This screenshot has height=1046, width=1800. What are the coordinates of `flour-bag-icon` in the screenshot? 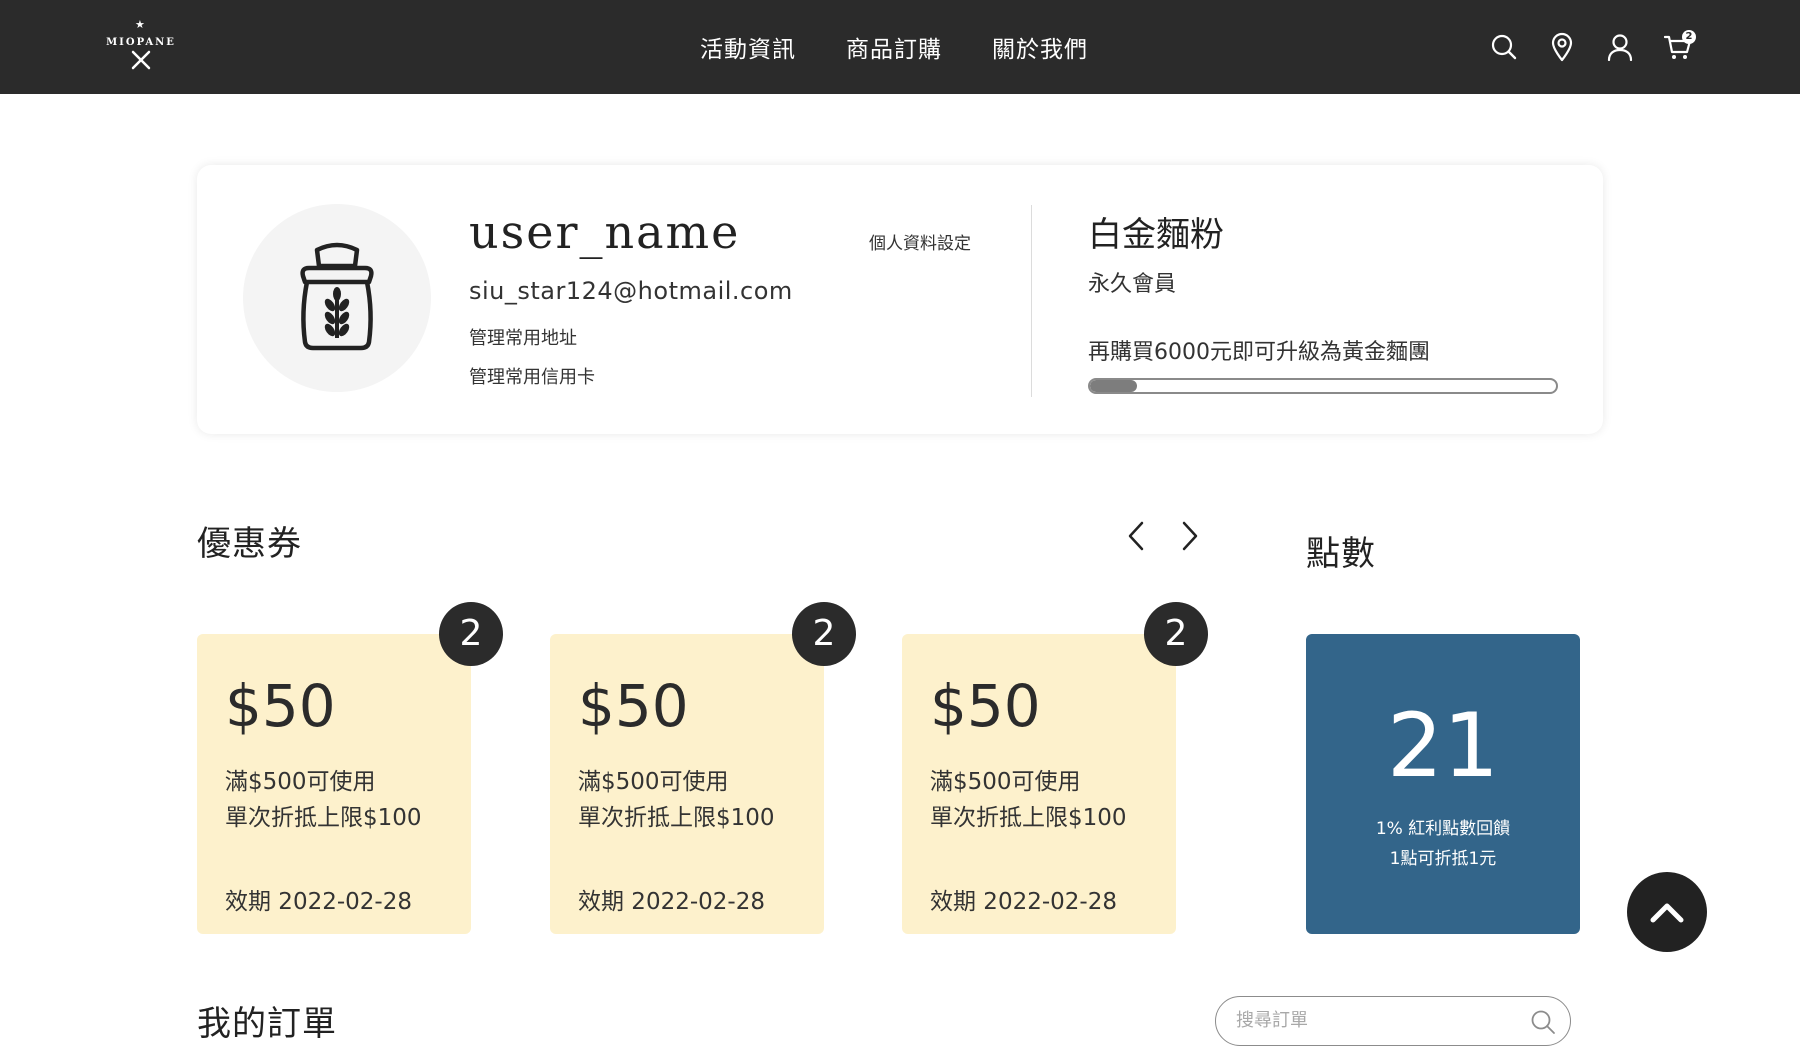 It's located at (337, 296).